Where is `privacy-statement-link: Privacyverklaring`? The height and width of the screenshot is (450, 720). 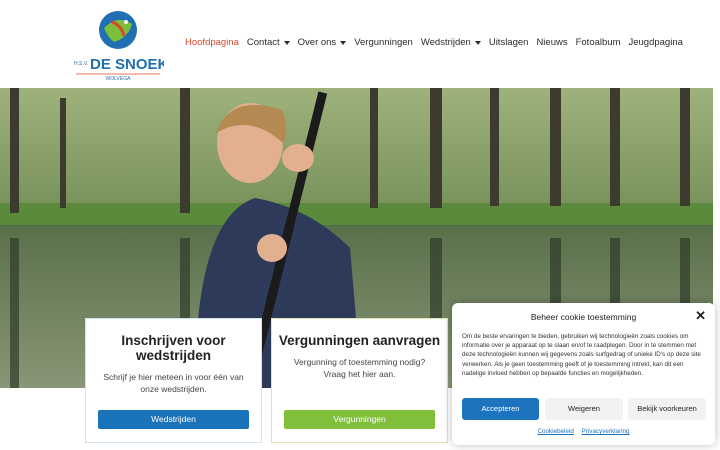
privacy-statement-link: Privacyverklaring is located at coordinates (606, 431).